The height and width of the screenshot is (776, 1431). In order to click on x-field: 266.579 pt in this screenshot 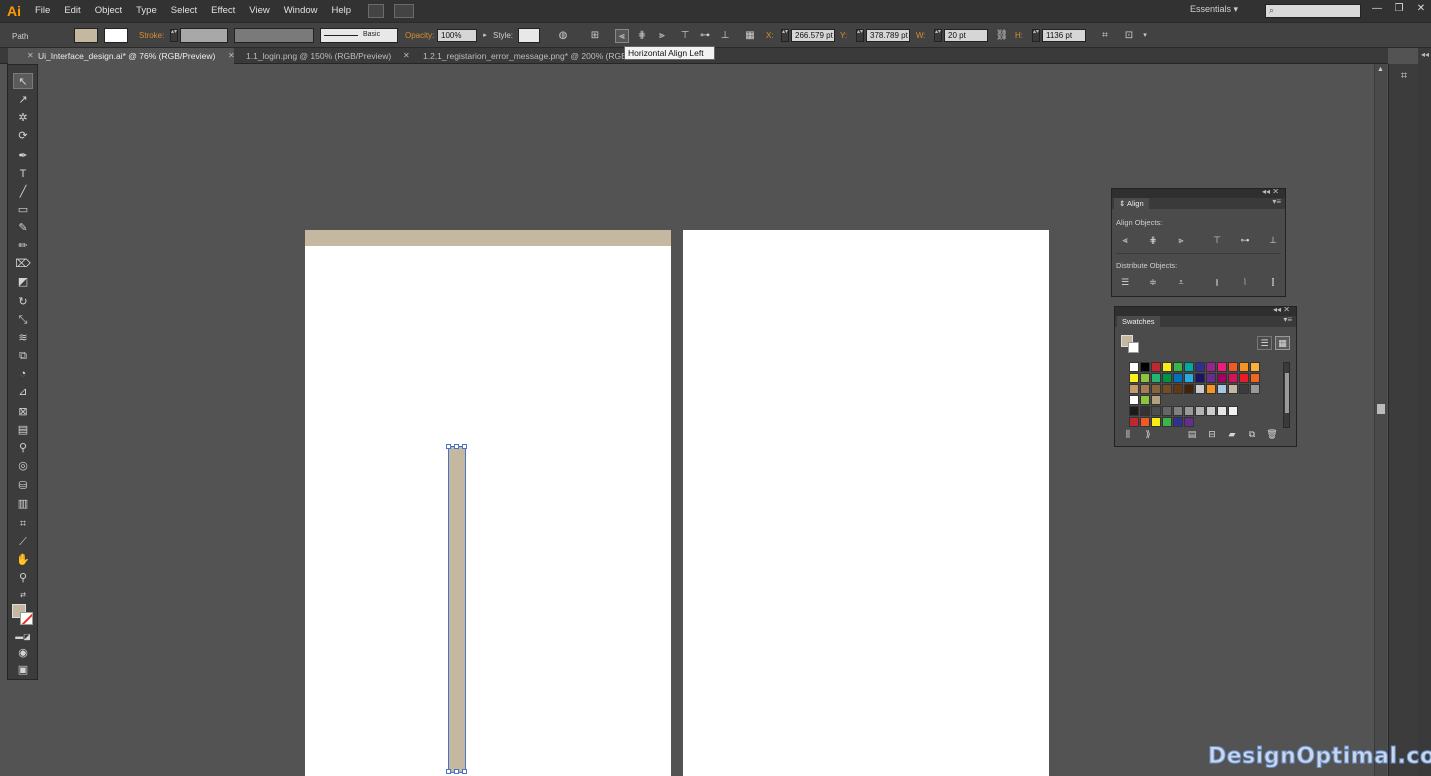, I will do `click(813, 35)`.